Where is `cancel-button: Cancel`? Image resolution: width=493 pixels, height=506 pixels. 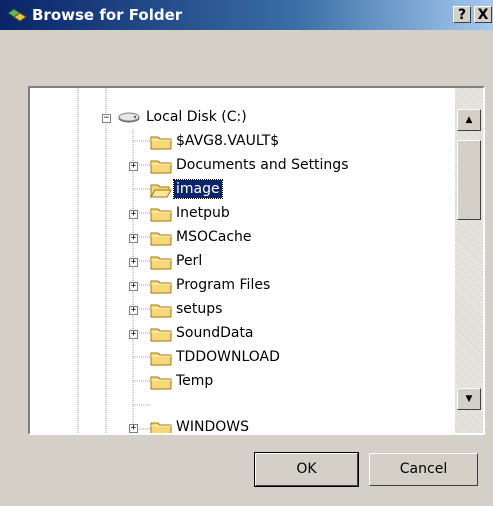
cancel-button: Cancel is located at coordinates (423, 469).